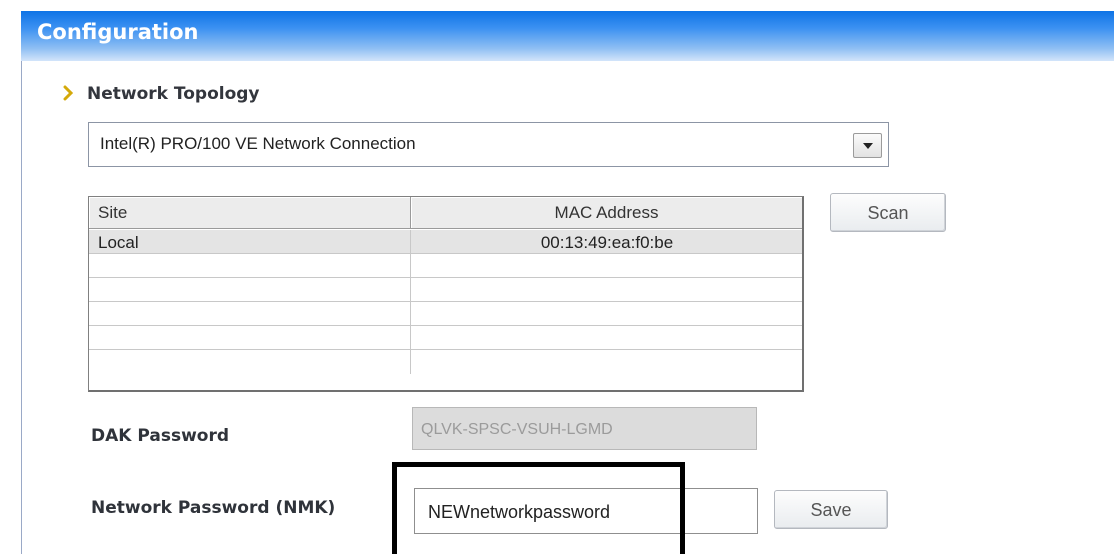  I want to click on adapter-select-value: Intel(R) PRO/100 VE Network Connection, so click(258, 143).